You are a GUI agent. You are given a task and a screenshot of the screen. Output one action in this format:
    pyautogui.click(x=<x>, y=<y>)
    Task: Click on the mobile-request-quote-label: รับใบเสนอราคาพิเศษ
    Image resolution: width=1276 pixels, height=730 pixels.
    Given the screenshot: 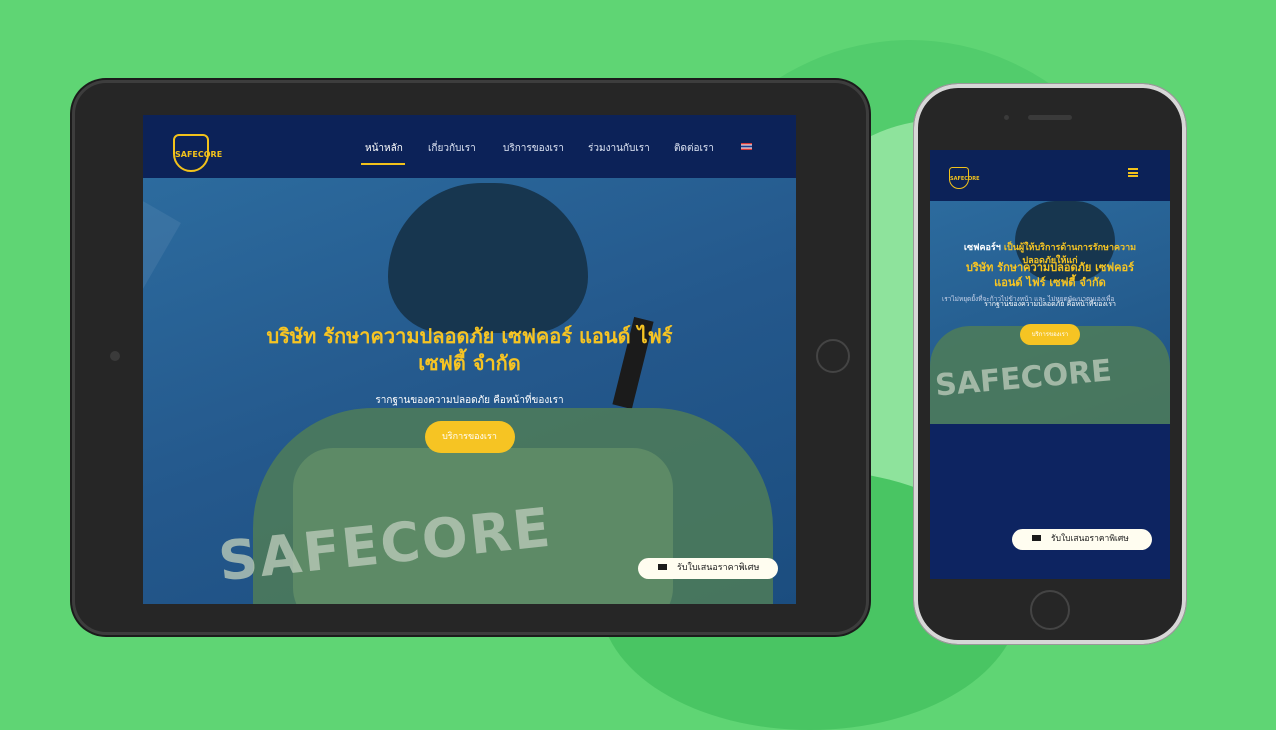 What is the action you would take?
    pyautogui.click(x=1090, y=539)
    